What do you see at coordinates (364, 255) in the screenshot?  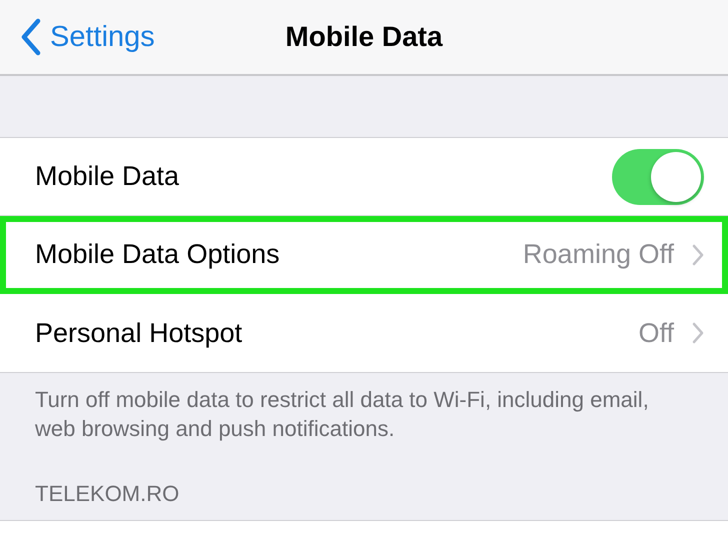 I see `settings-row: Mobile Data Options Roaming Off` at bounding box center [364, 255].